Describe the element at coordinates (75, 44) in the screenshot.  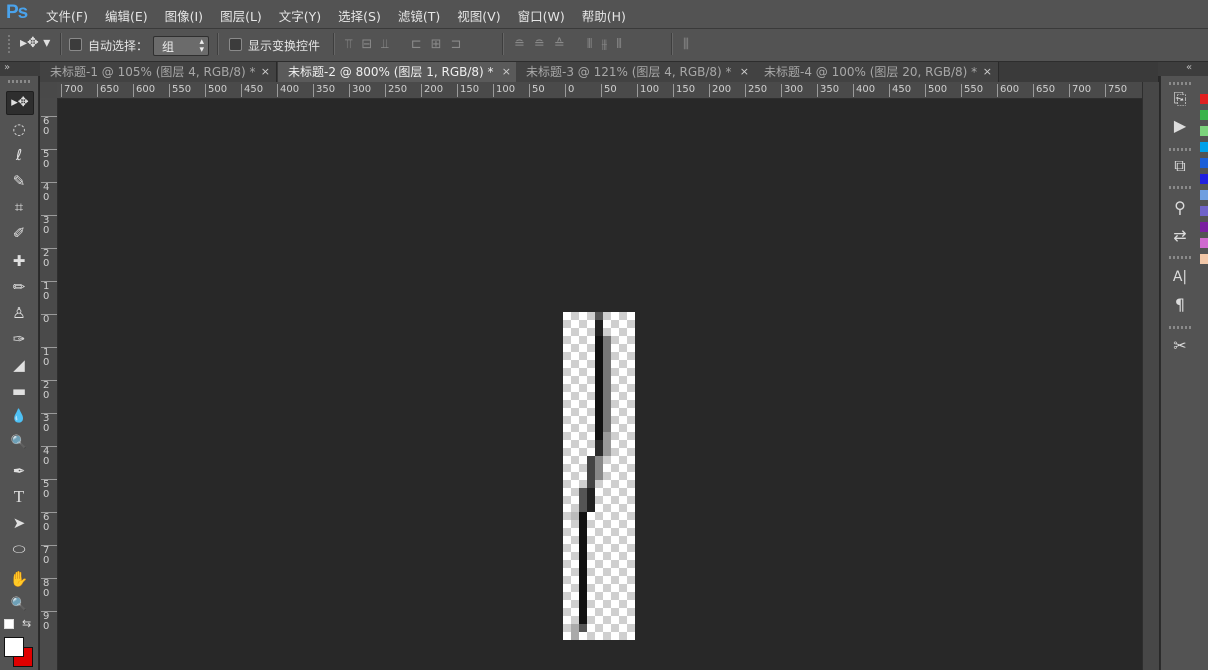
I see `auto-select-checkbox` at that location.